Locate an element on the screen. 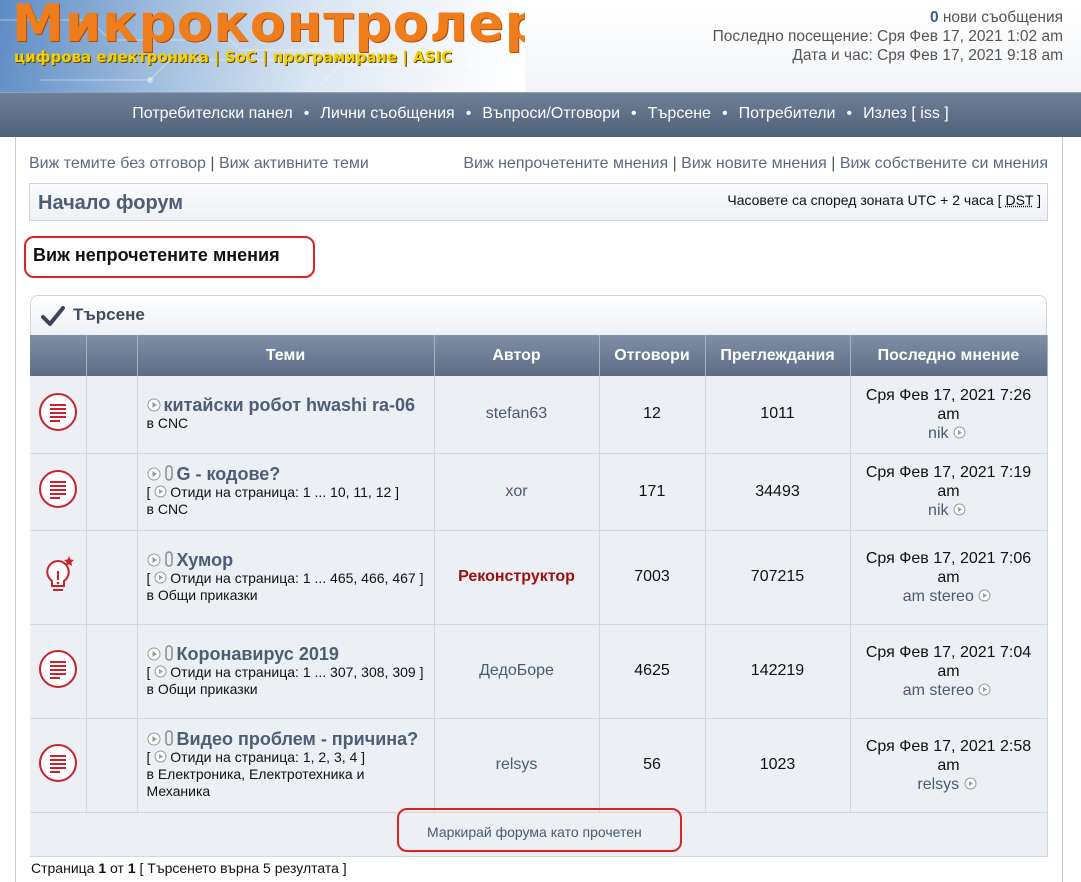 This screenshot has width=1081, height=882. nav-members: Потребители is located at coordinates (787, 113).